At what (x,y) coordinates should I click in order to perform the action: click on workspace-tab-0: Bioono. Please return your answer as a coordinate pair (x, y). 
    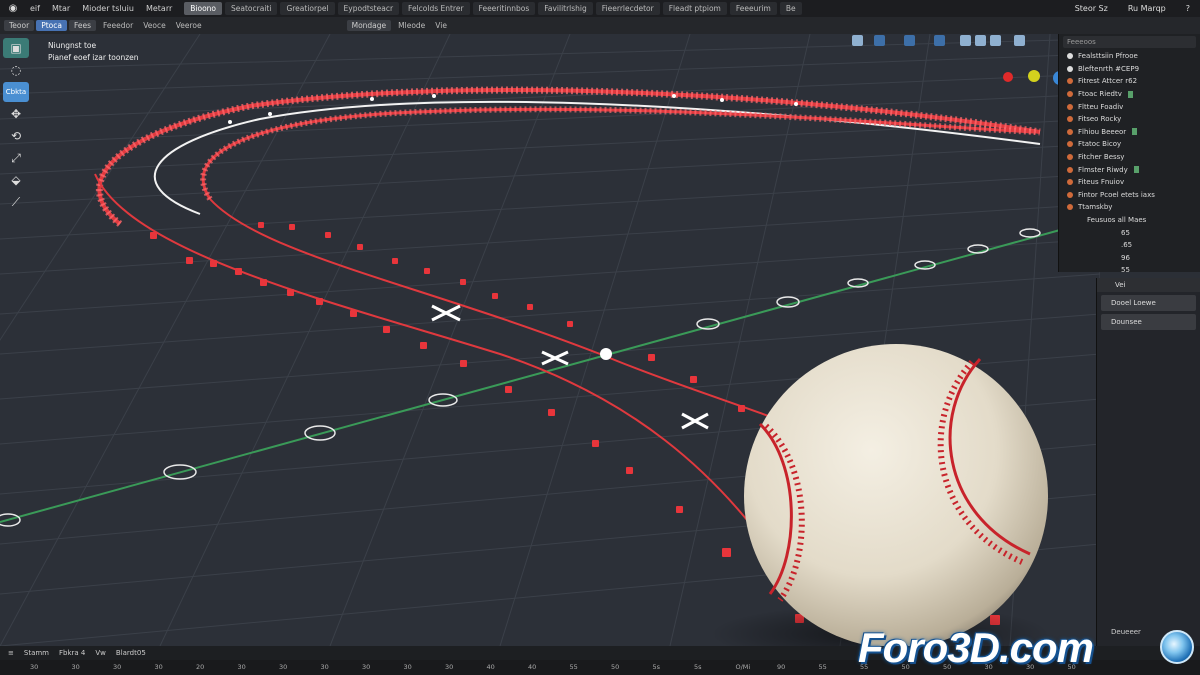
    Looking at the image, I should click on (203, 8).